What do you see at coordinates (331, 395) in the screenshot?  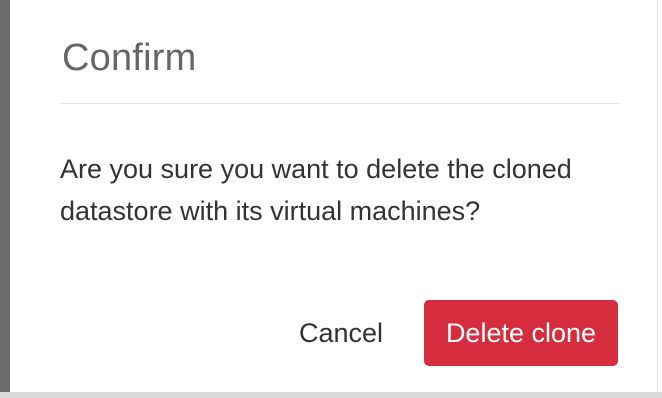 I see `backdrop-overlay-bottom` at bounding box center [331, 395].